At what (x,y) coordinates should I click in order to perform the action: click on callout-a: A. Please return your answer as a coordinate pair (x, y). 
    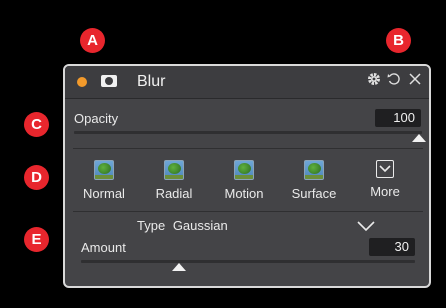
    Looking at the image, I should click on (92, 40).